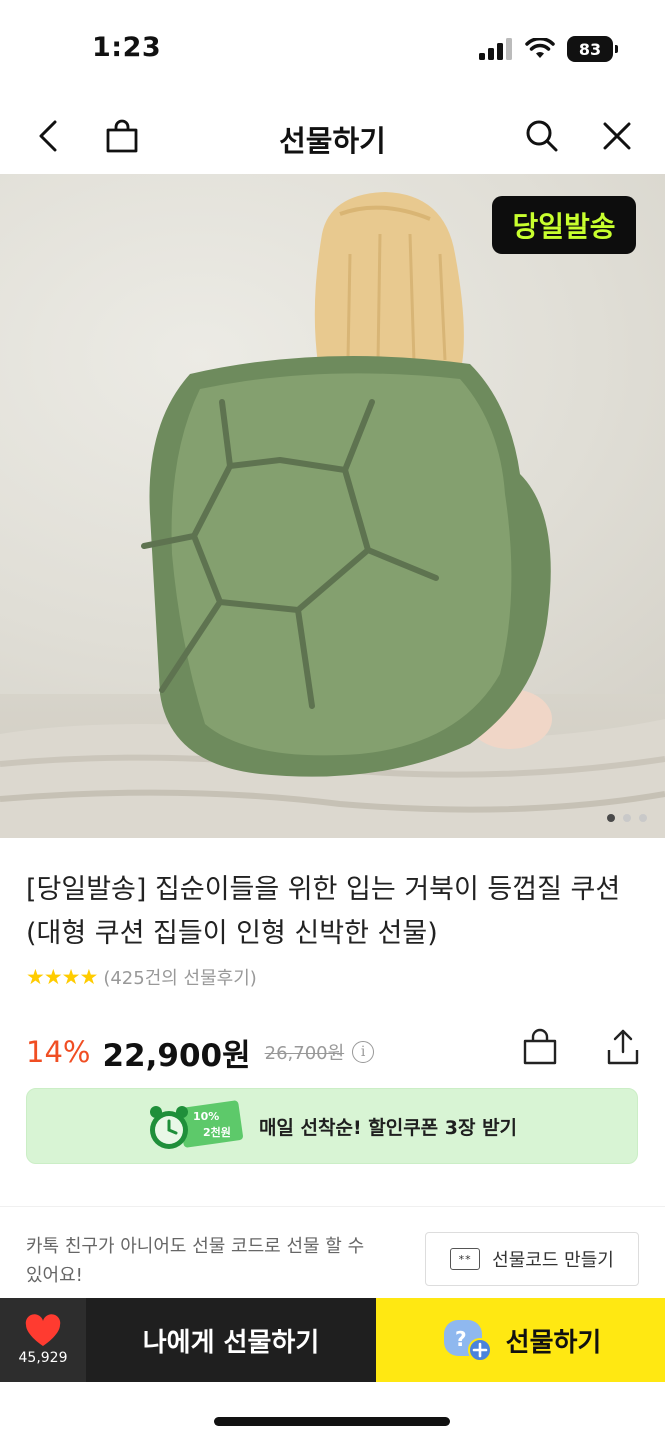 The height and width of the screenshot is (1440, 665). I want to click on search-icon, so click(542, 136).